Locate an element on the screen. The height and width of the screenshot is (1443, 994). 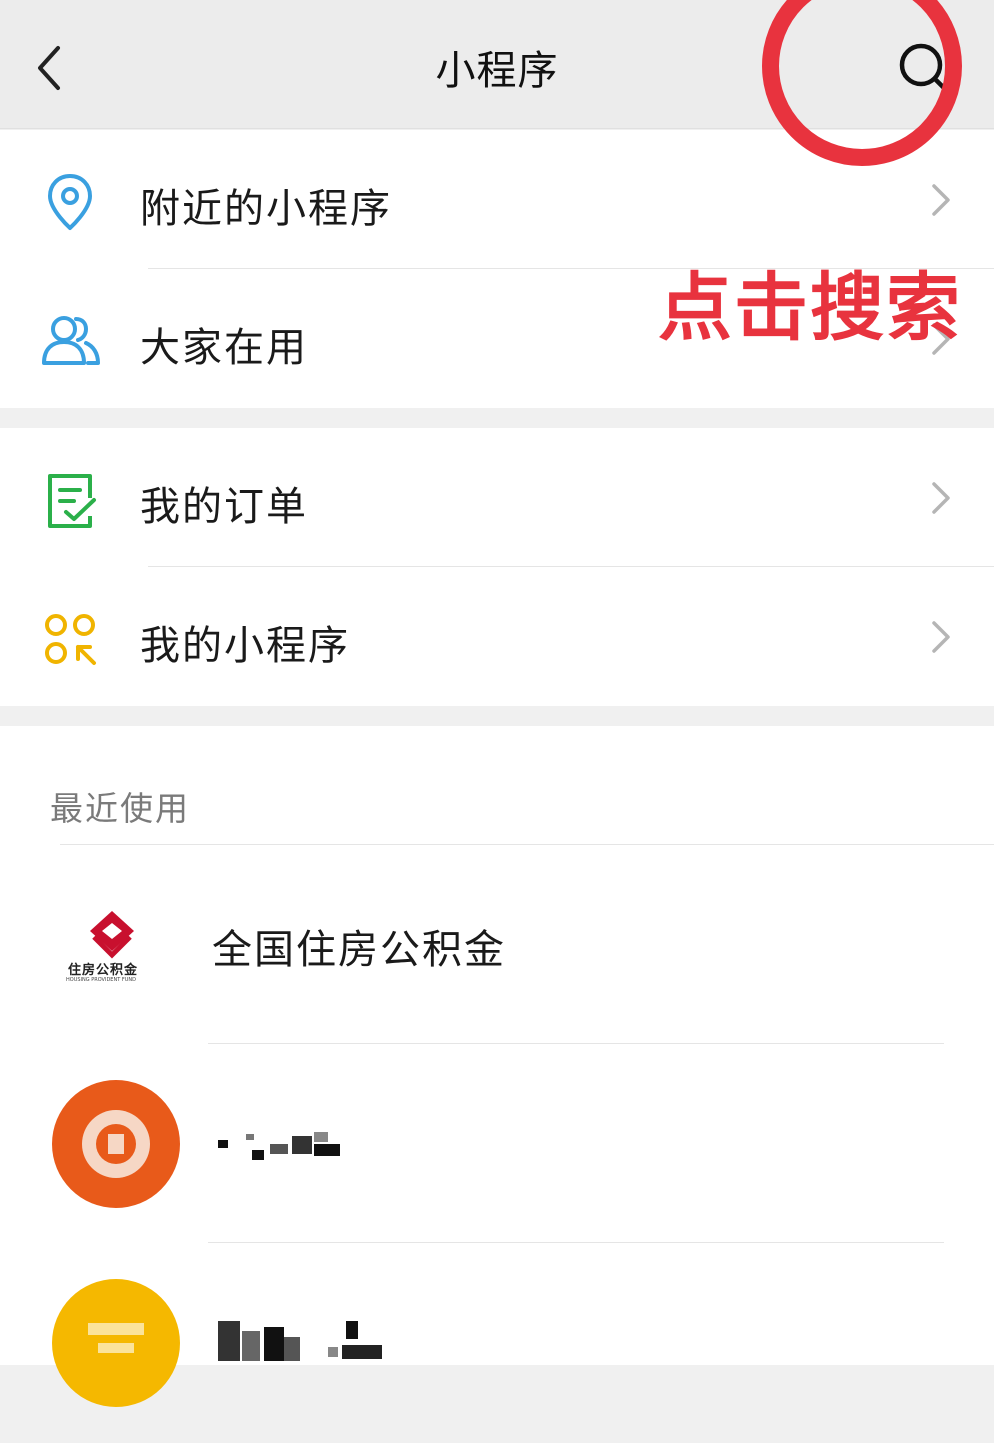
housing-fund-logo: 住房公积金 HOUSING PROVIDENT FUND is located at coordinates (112, 947).